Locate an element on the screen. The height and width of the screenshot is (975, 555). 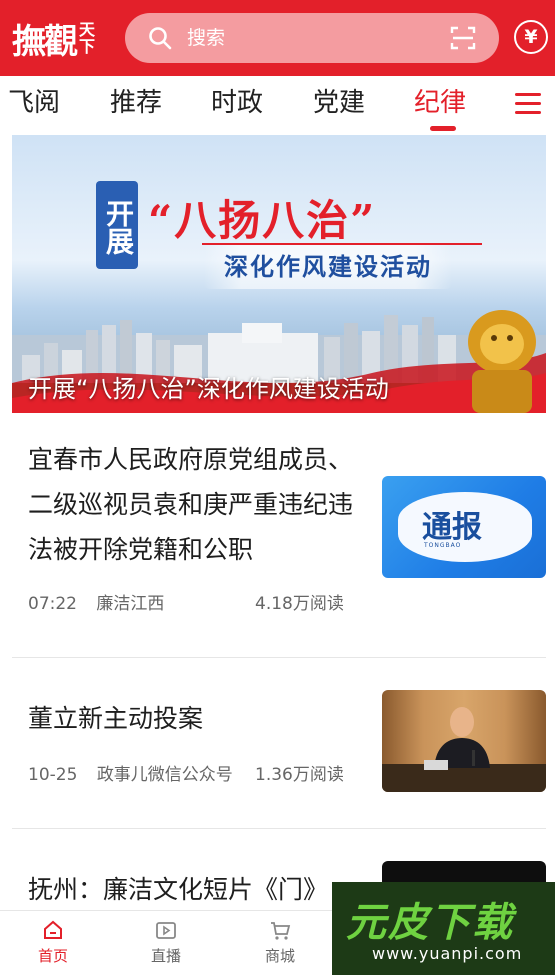
banner-badge: 开展 is located at coordinates (117, 225).